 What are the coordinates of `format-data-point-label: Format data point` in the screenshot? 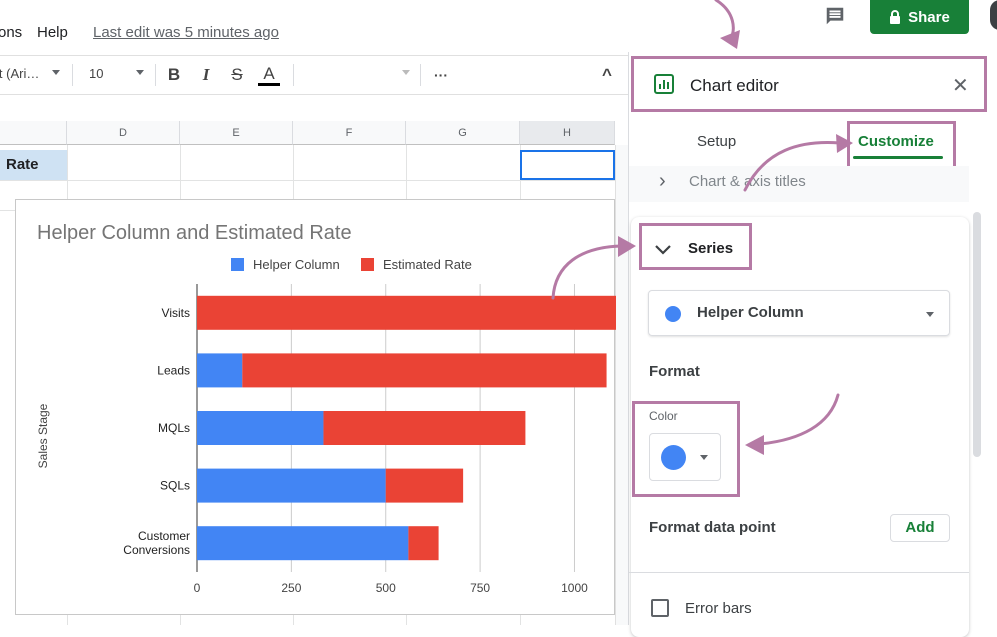 It's located at (712, 527).